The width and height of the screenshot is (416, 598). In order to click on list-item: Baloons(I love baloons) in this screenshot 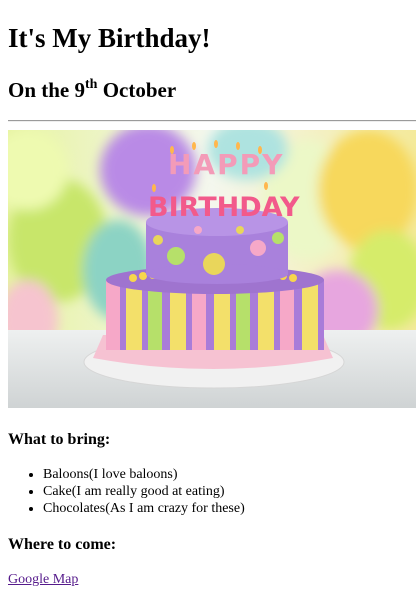, I will do `click(144, 474)`.